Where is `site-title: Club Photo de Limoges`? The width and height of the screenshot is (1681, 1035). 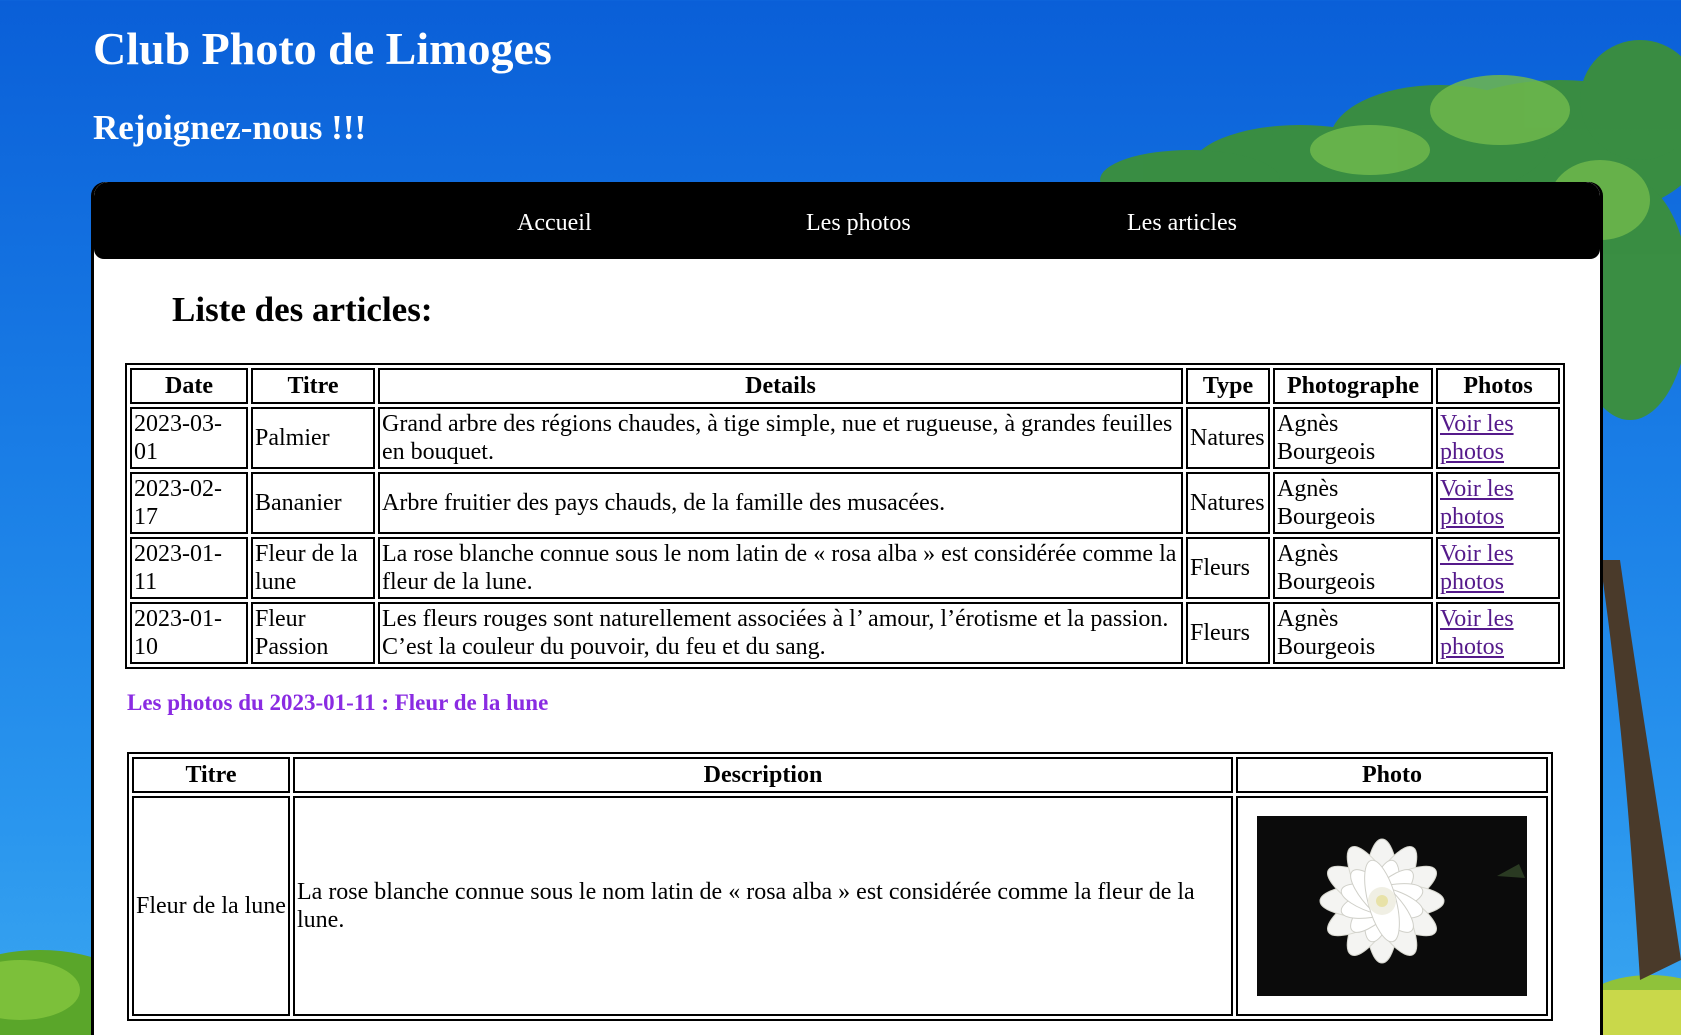 site-title: Club Photo de Limoges is located at coordinates (322, 48).